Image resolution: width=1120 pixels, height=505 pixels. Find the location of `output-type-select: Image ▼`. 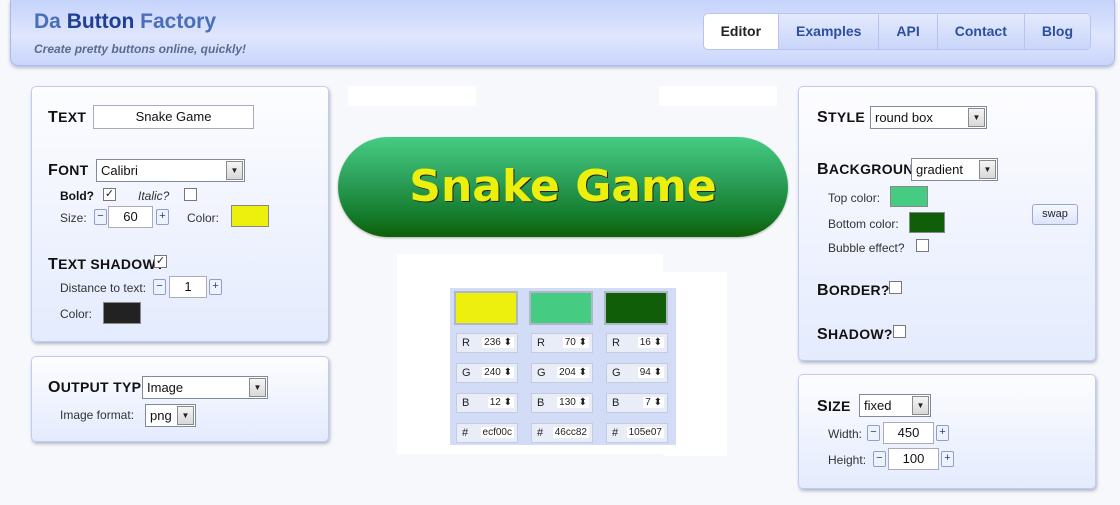

output-type-select: Image ▼ is located at coordinates (205, 387).